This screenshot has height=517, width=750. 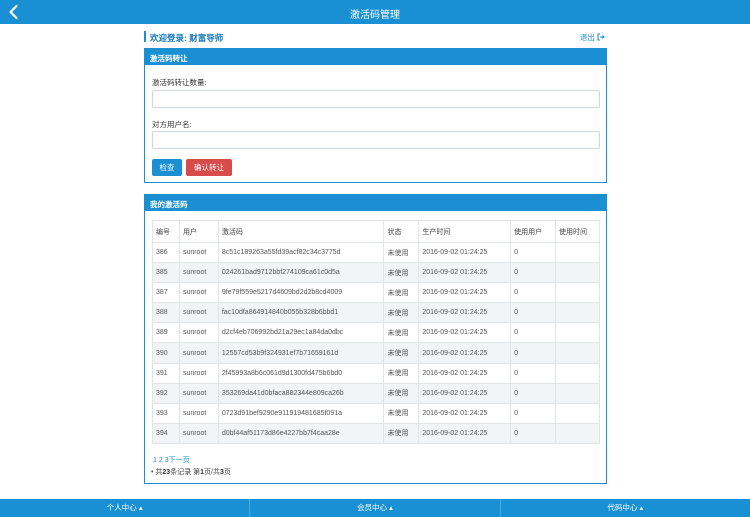 What do you see at coordinates (172, 124) in the screenshot?
I see `target-username-label: 对方用户名:` at bounding box center [172, 124].